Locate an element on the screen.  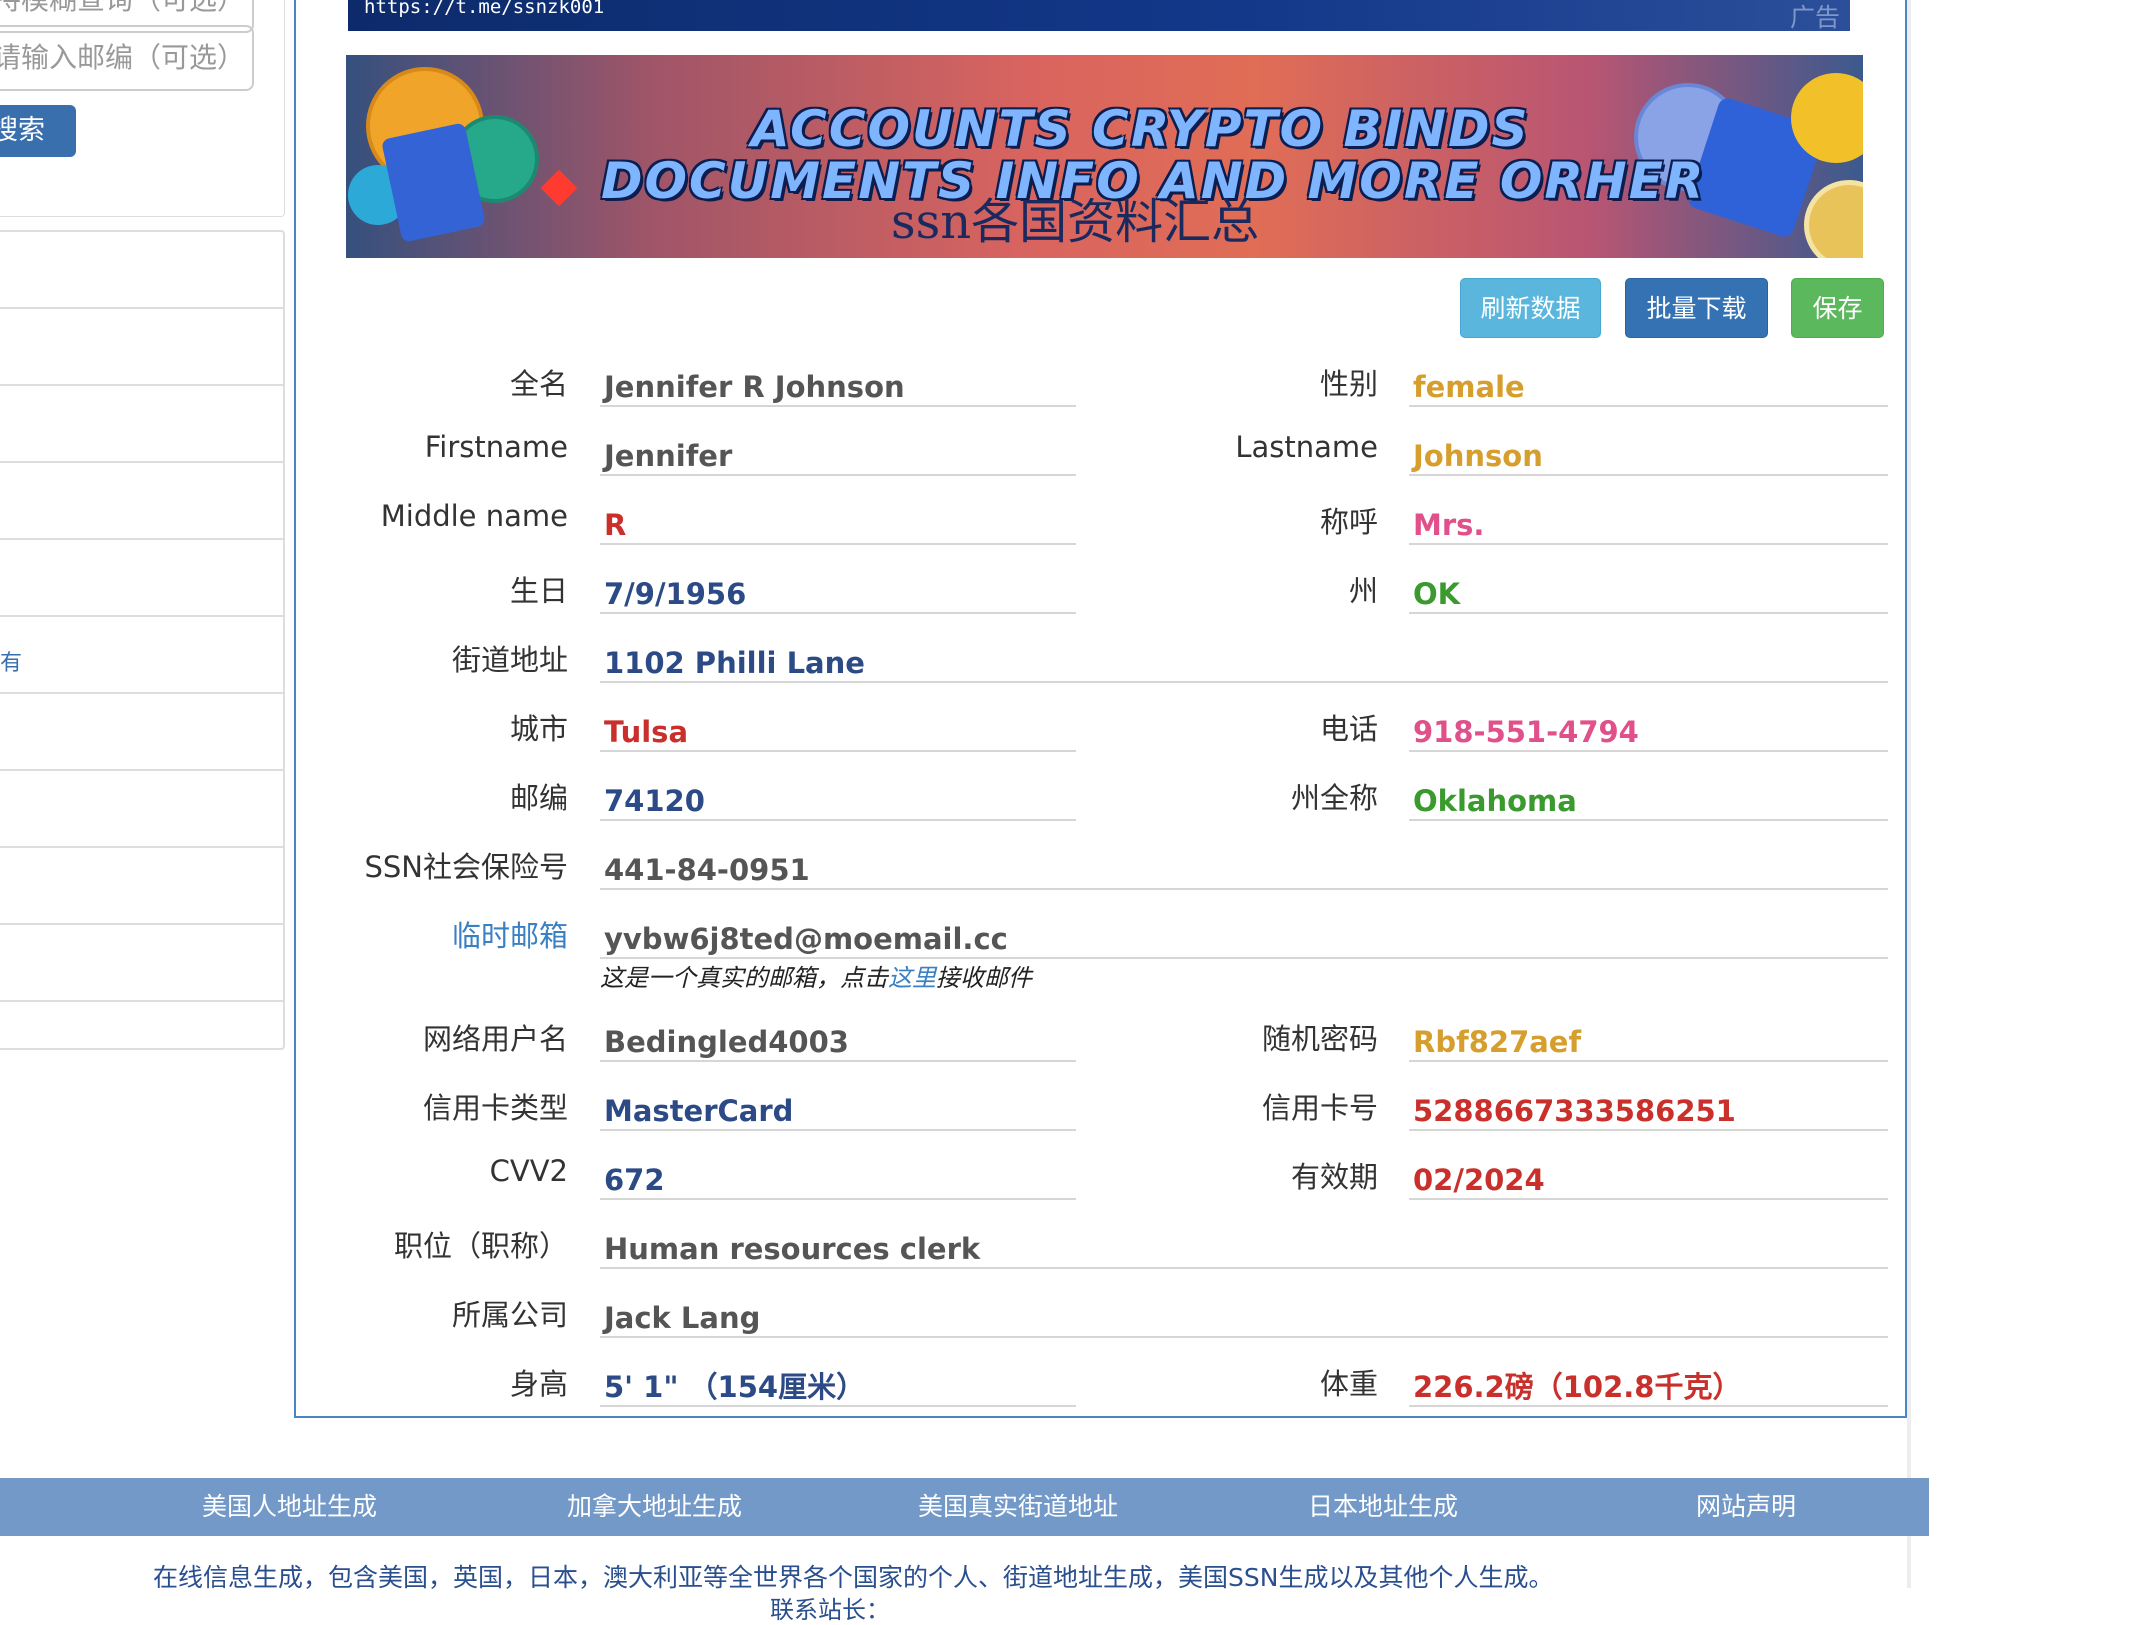
footer-contact: 联系站长： is located at coordinates (830, 1610).